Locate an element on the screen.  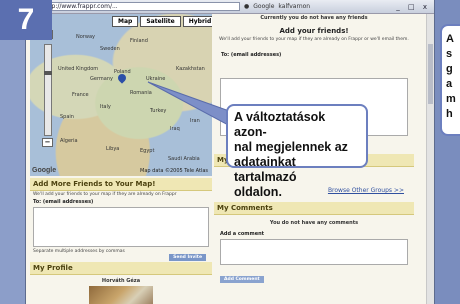
scrollbar-thumb is located at coordinates (430, 74).